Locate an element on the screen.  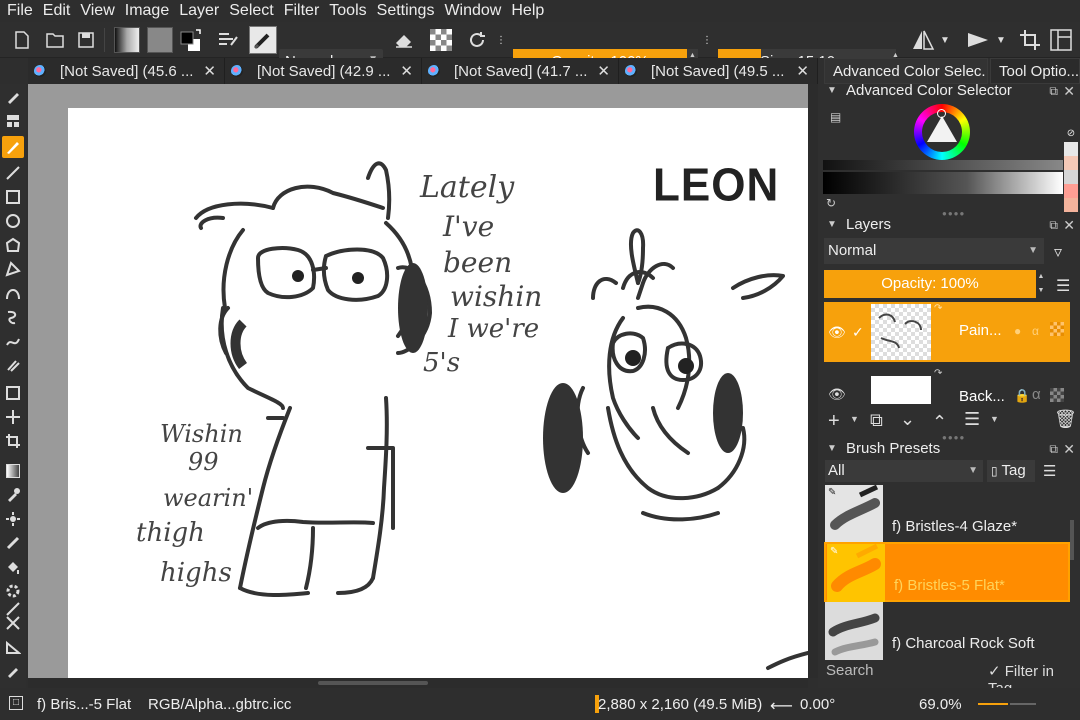
delete-layer-icon: 🗑 is located at coordinates (1065, 419).